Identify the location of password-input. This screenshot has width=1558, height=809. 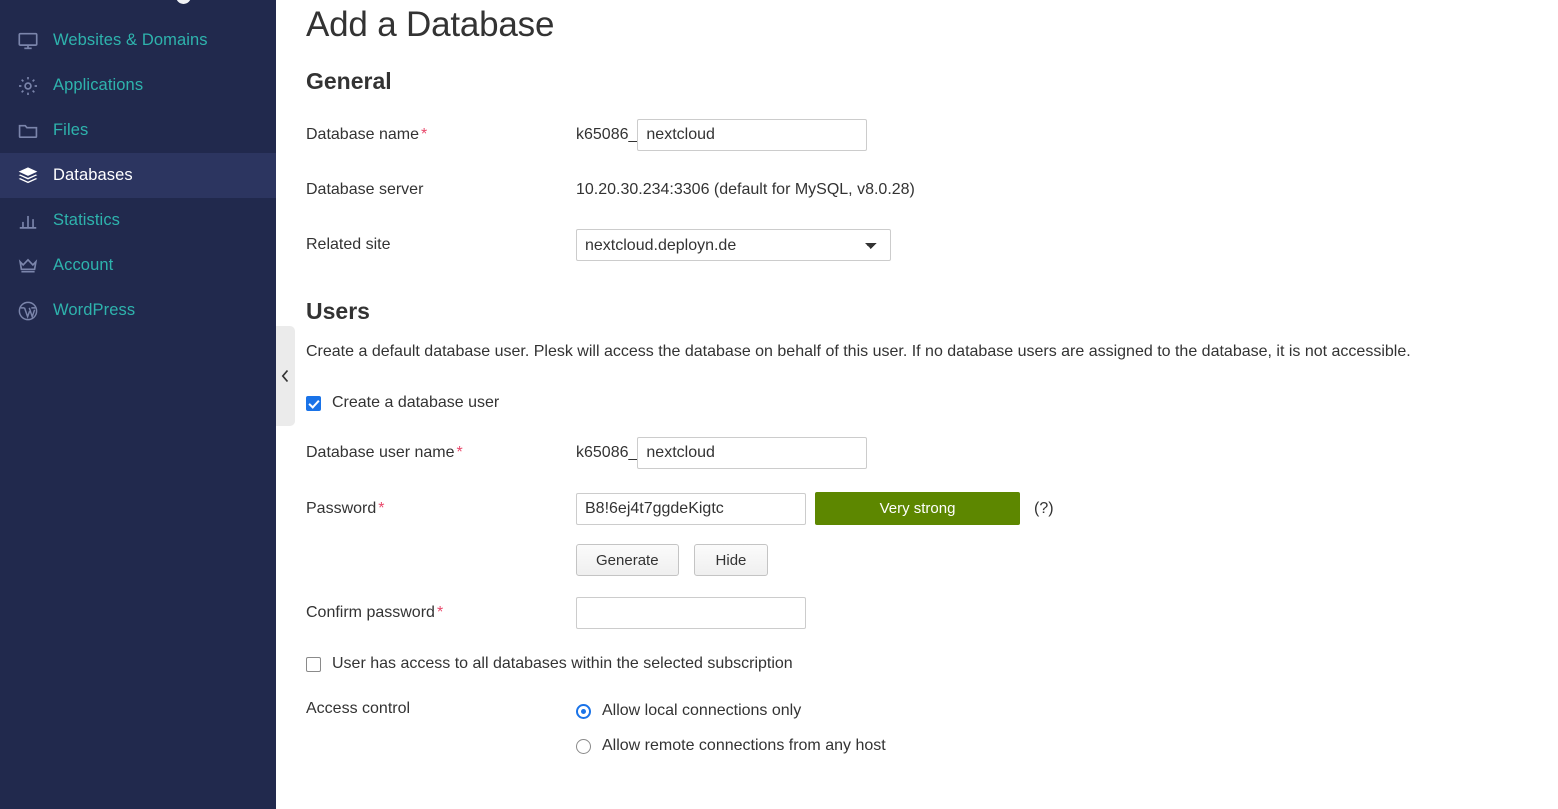
(691, 508).